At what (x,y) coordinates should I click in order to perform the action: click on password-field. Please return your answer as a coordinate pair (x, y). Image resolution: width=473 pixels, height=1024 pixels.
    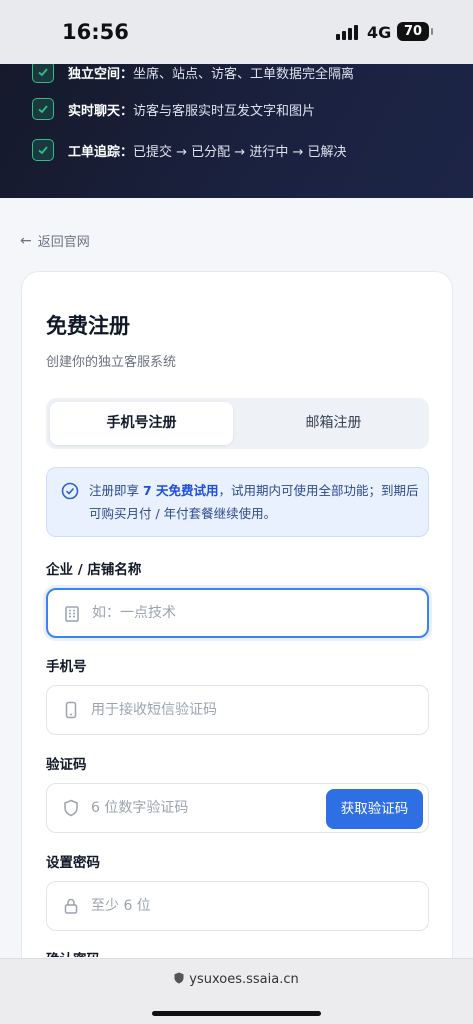
    Looking at the image, I should click on (237, 906).